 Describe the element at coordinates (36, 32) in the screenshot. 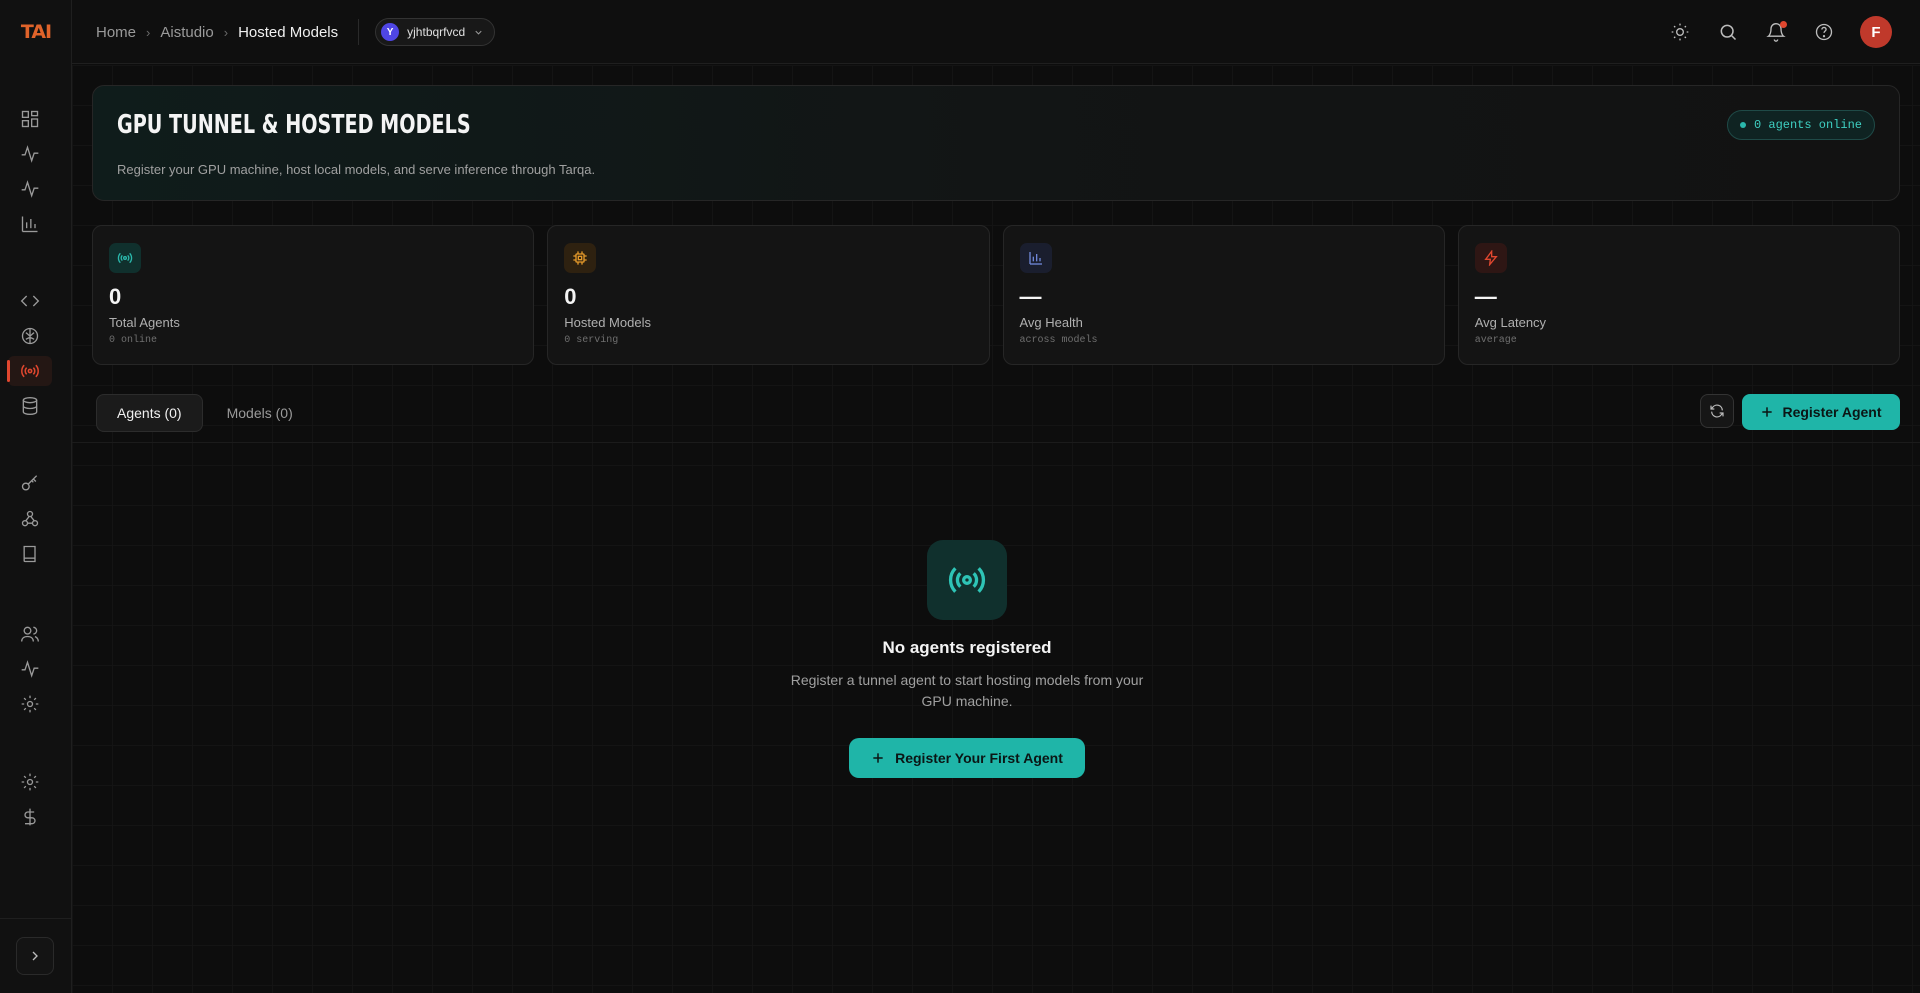

I see `app-logo: TAI` at that location.